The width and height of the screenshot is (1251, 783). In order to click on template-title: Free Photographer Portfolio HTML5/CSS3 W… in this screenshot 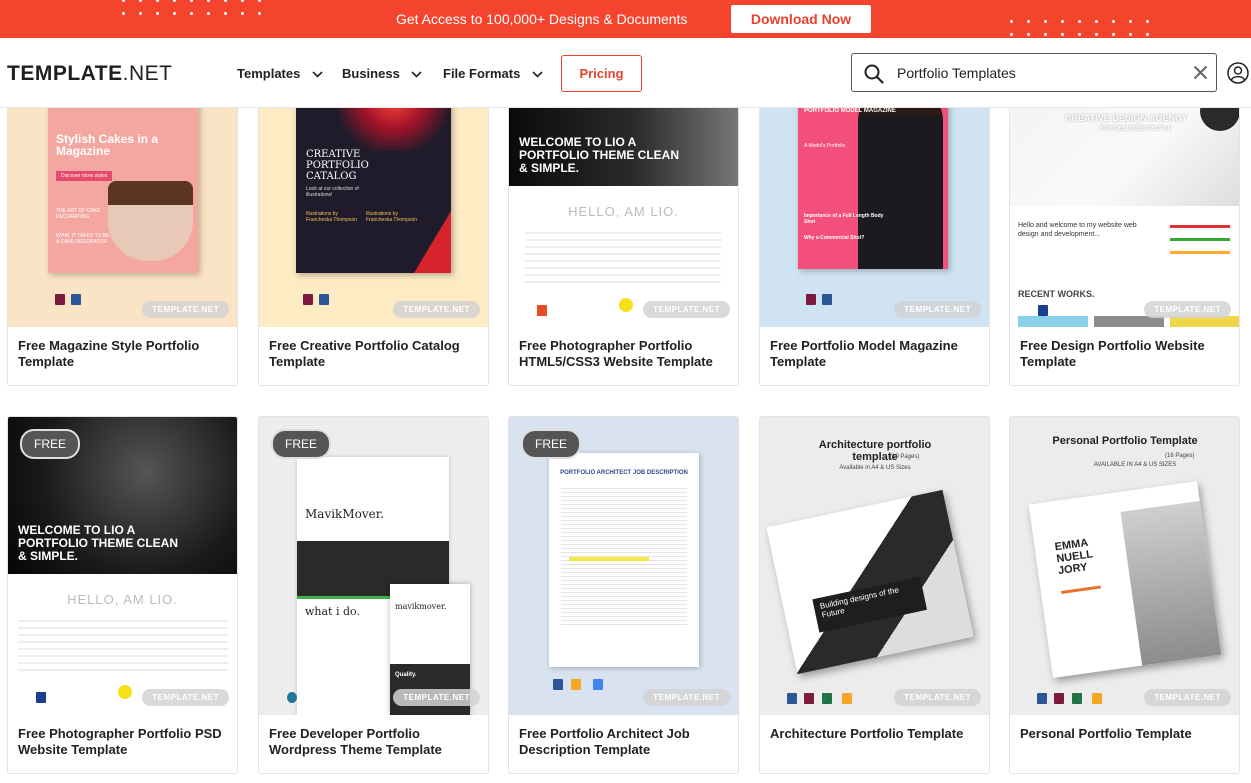, I will do `click(624, 354)`.